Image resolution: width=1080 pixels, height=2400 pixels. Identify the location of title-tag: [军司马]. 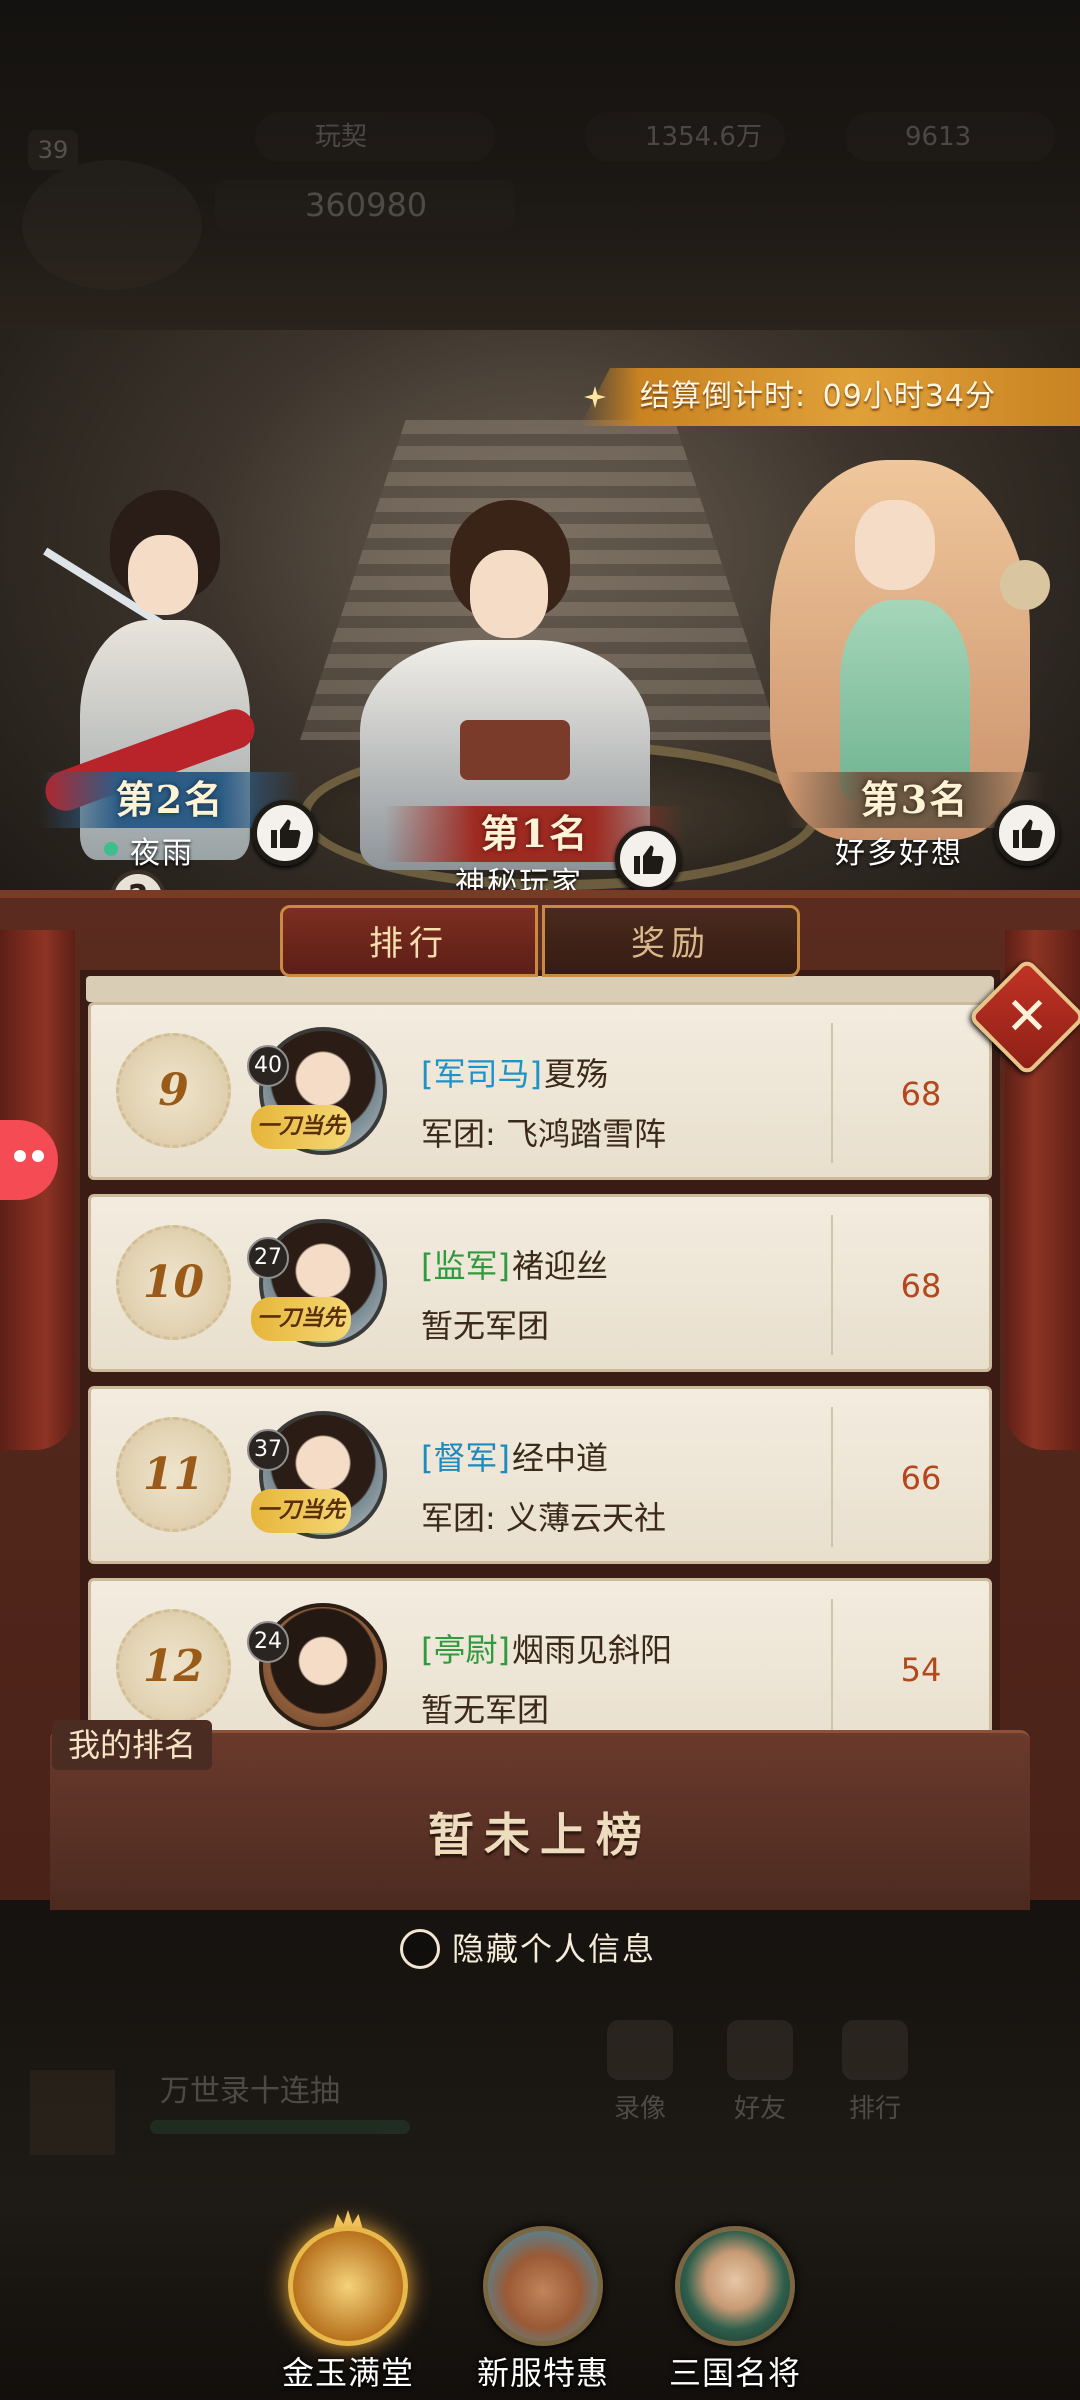
(481, 1074).